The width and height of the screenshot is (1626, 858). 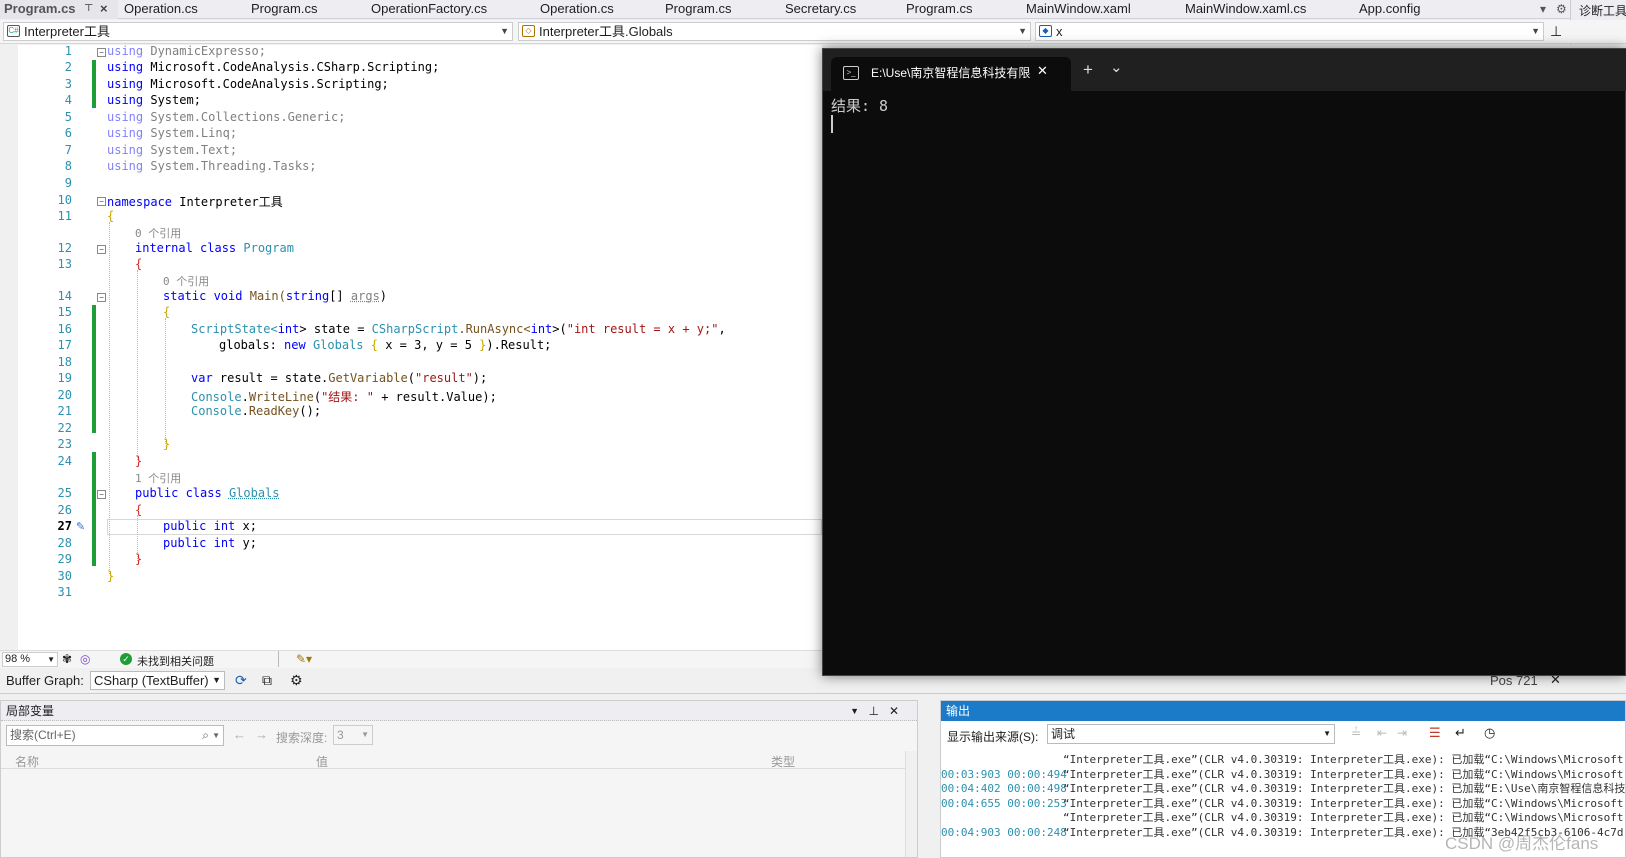 What do you see at coordinates (80, 526) in the screenshot?
I see `quick-actions-brush-icon: ✎` at bounding box center [80, 526].